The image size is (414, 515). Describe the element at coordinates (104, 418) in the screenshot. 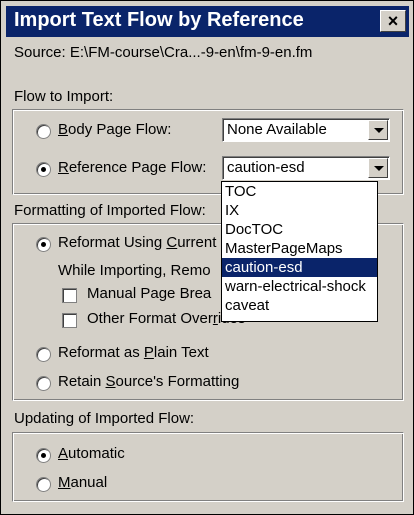

I see `updating-heading: Updating of Imported Flow:` at that location.